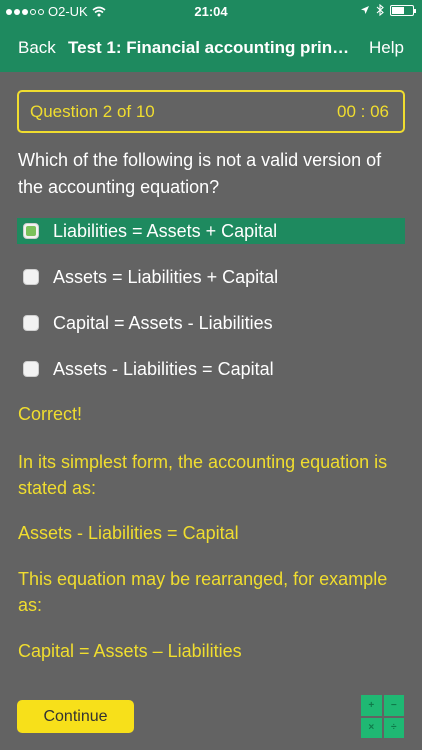 Image resolution: width=422 pixels, height=750 pixels. What do you see at coordinates (393, 727) in the screenshot?
I see `calculator-divide-icon: ÷` at bounding box center [393, 727].